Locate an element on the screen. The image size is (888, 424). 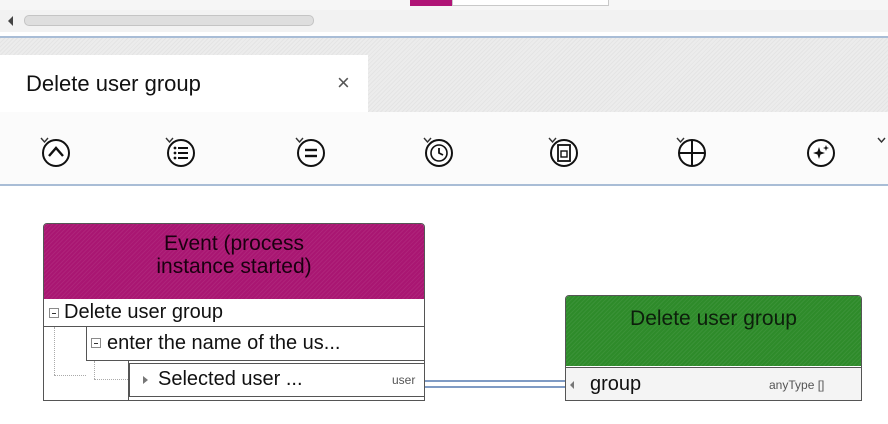
scroll-left-icon is located at coordinates (10, 21).